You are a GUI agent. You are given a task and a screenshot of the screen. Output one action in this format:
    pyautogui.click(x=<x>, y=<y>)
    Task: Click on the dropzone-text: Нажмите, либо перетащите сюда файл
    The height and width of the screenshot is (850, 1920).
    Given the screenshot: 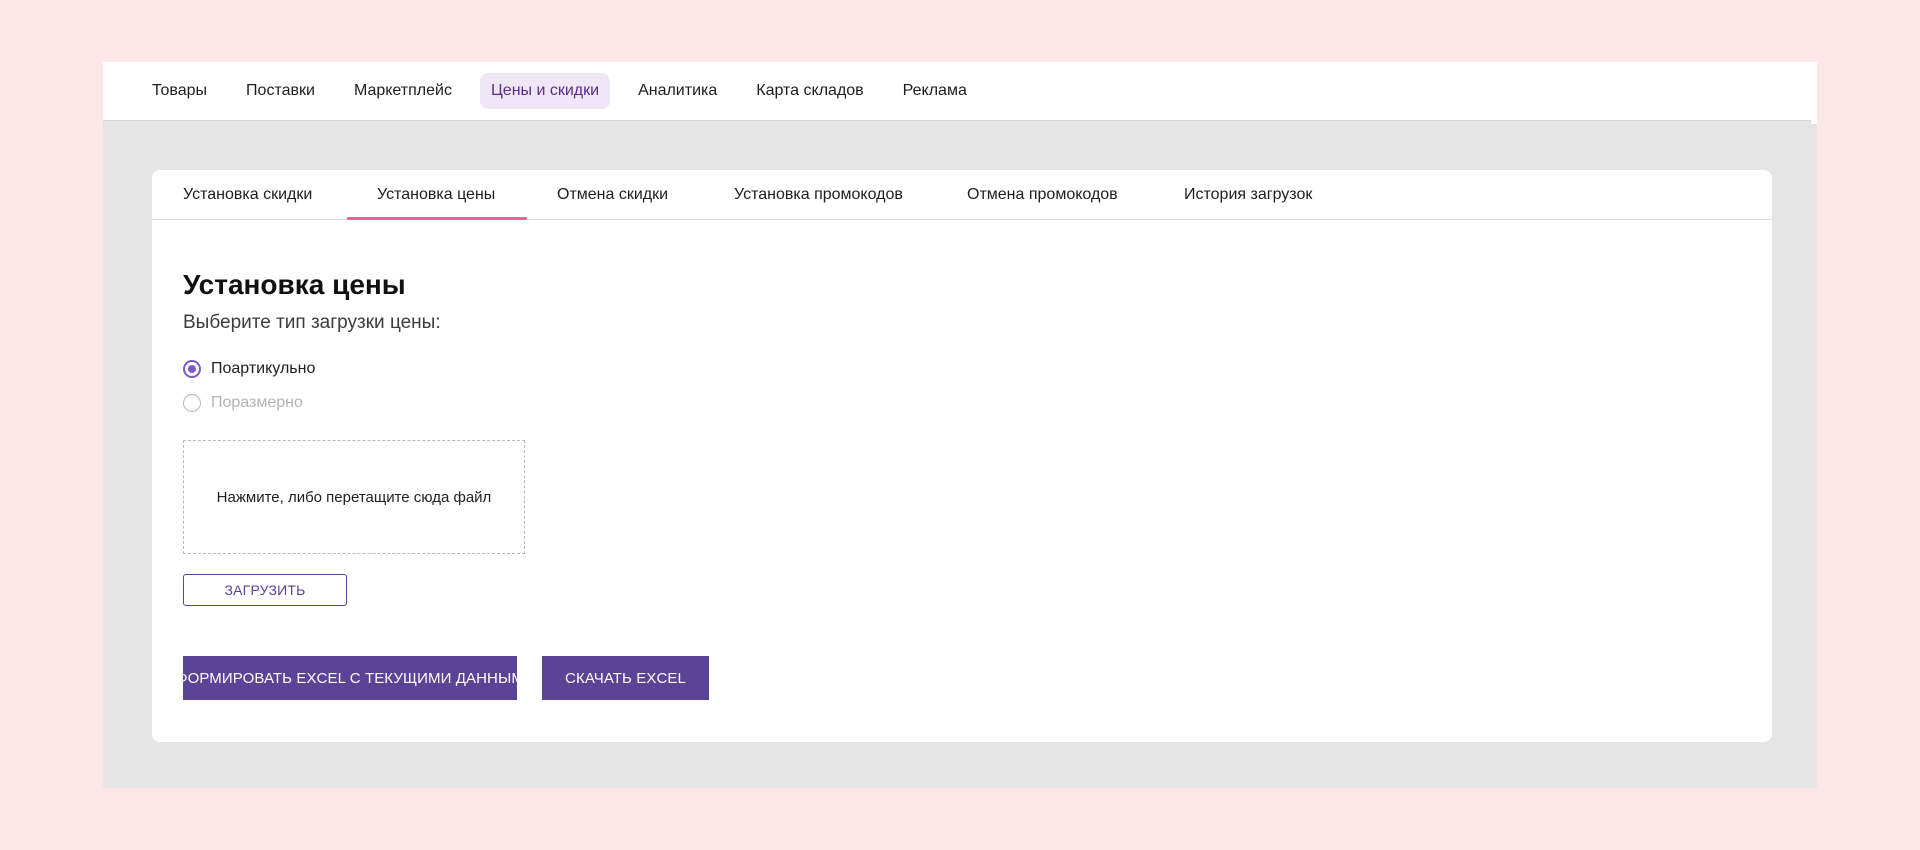 What is the action you would take?
    pyautogui.click(x=354, y=497)
    